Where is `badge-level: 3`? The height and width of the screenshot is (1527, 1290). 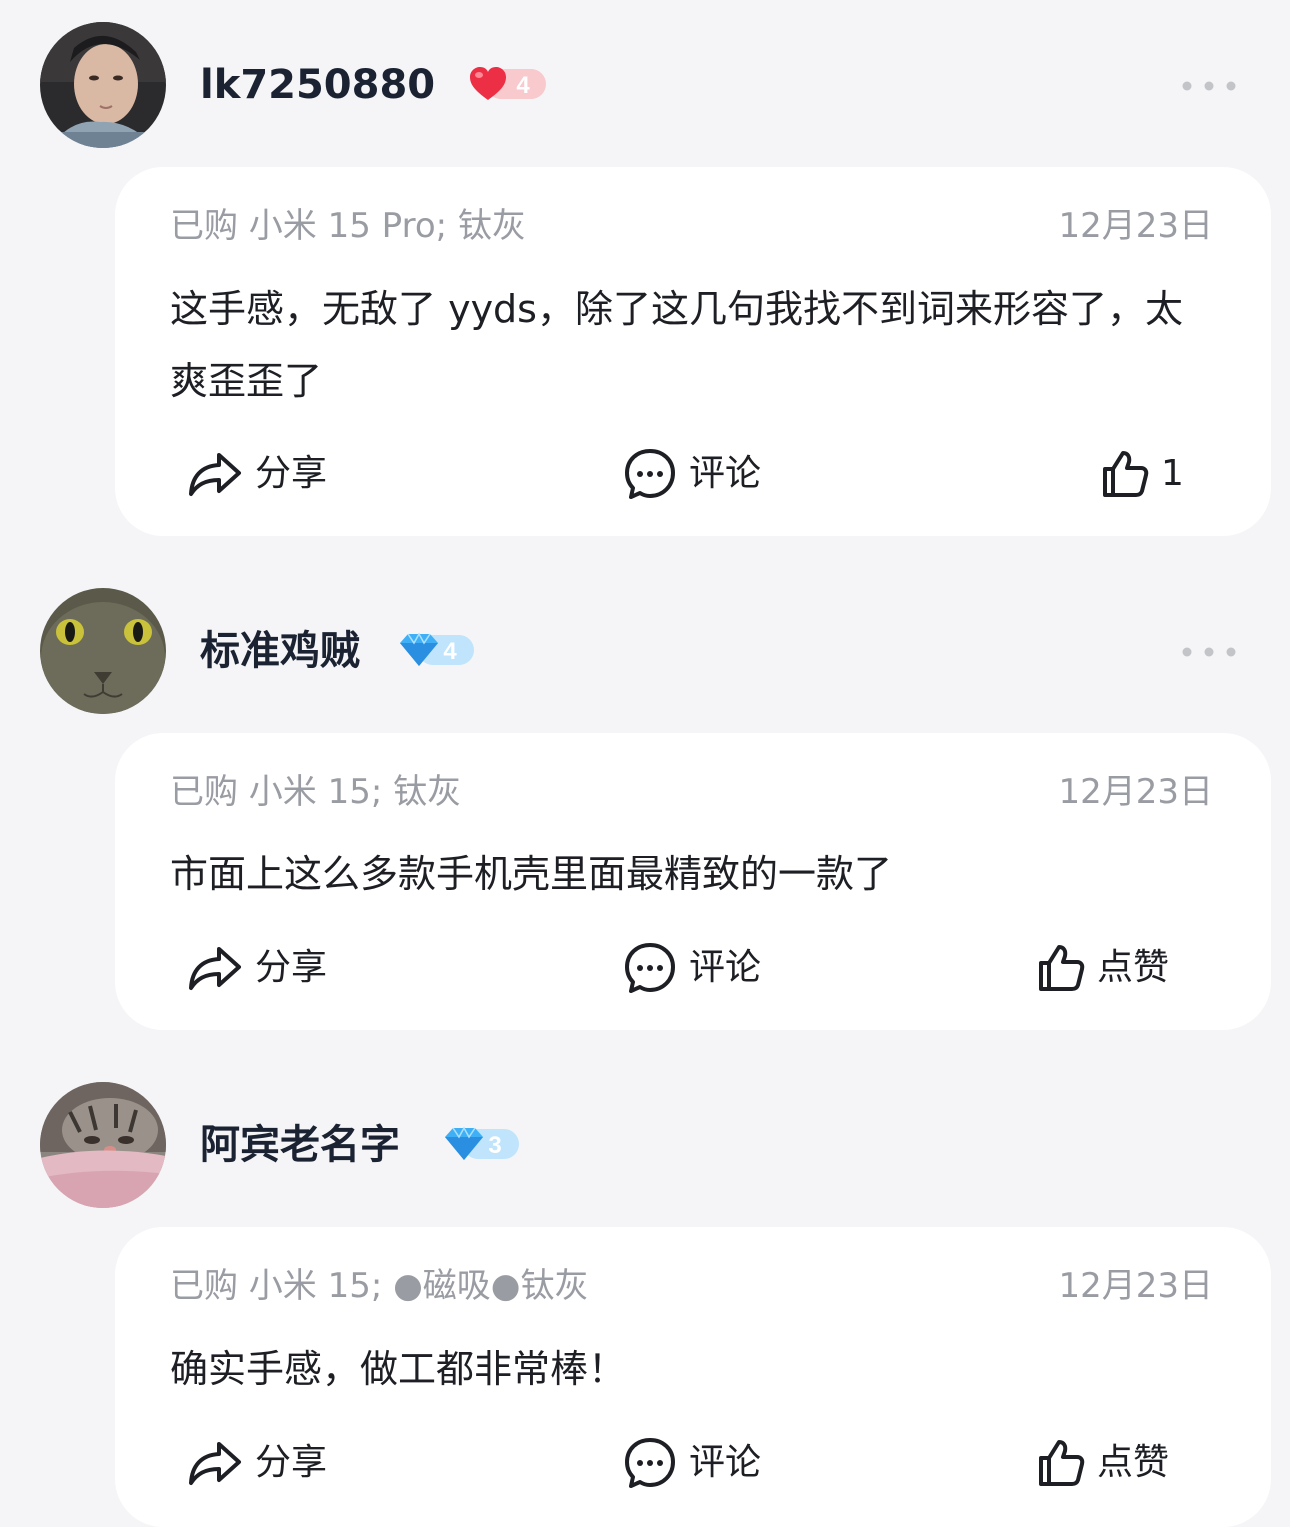 badge-level: 3 is located at coordinates (494, 1145).